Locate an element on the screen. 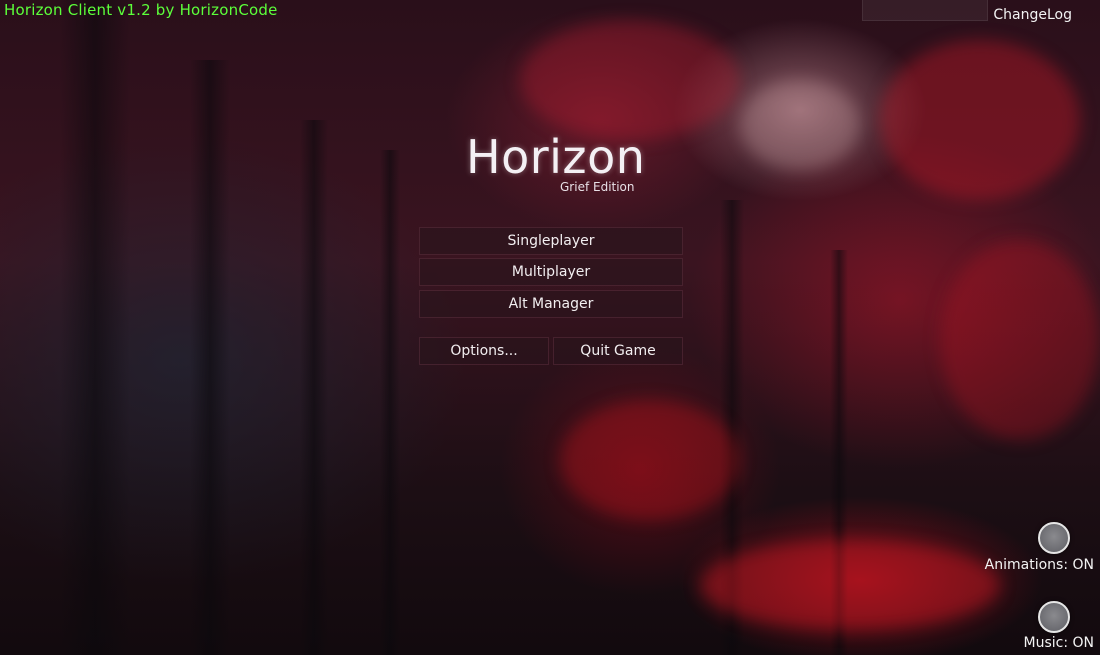  music-toggle: Music: ON is located at coordinates (1044, 627).